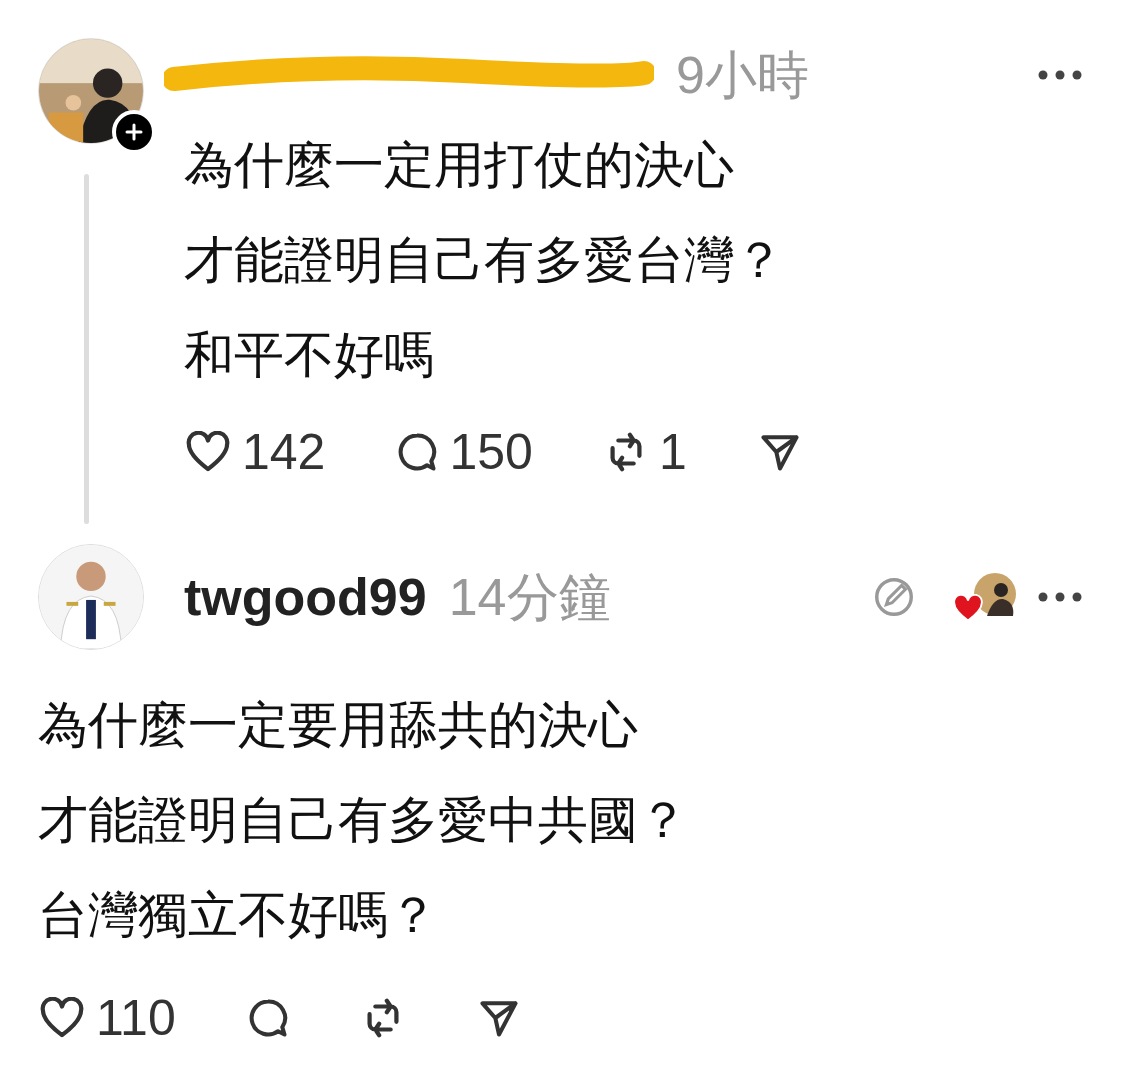 The image size is (1125, 1075). What do you see at coordinates (491, 452) in the screenshot?
I see `count-label: 150` at bounding box center [491, 452].